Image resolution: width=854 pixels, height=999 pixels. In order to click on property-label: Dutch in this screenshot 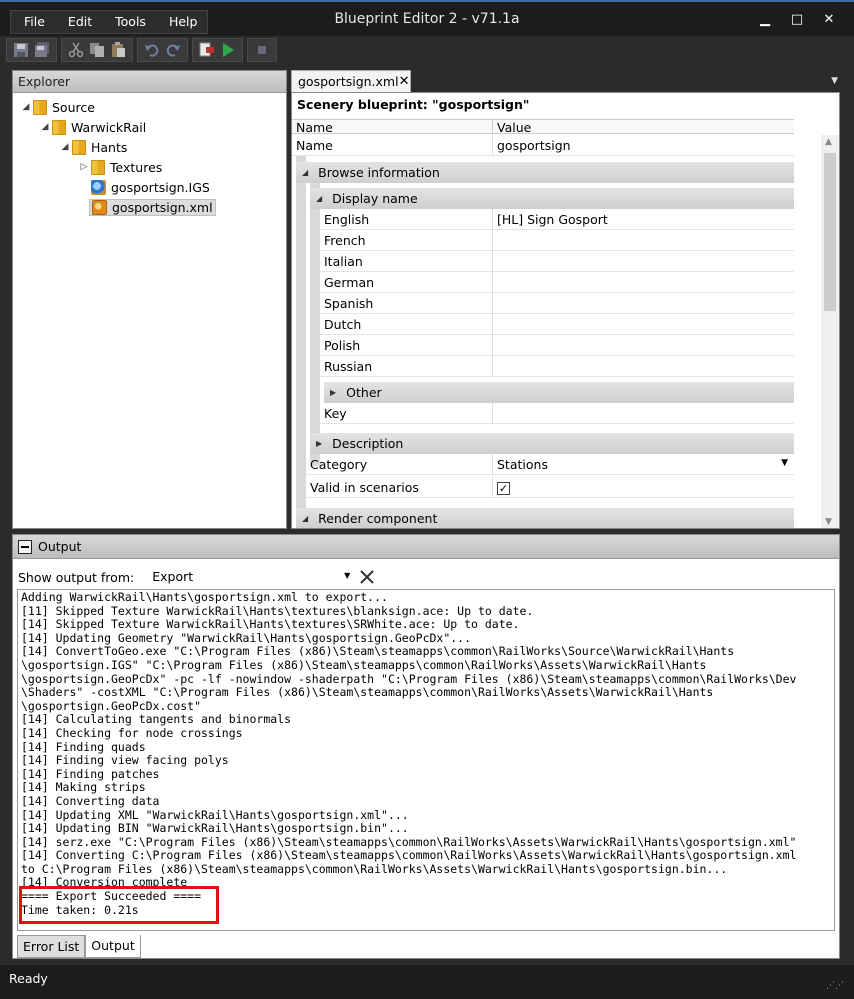, I will do `click(406, 324)`.